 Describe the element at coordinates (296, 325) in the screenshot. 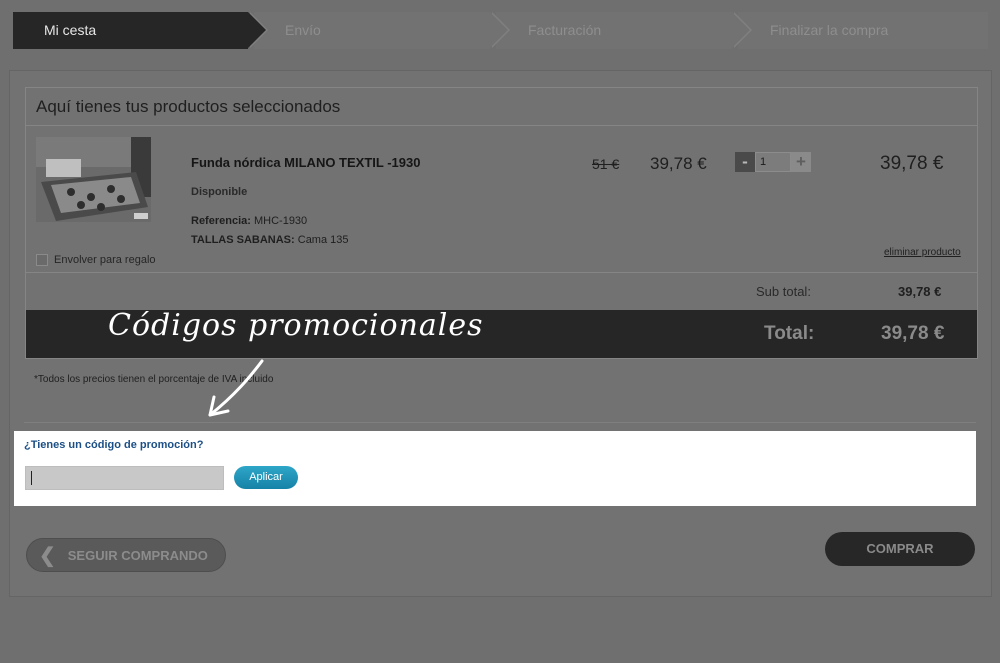

I see `annotation-text: Códigos promocionales` at that location.